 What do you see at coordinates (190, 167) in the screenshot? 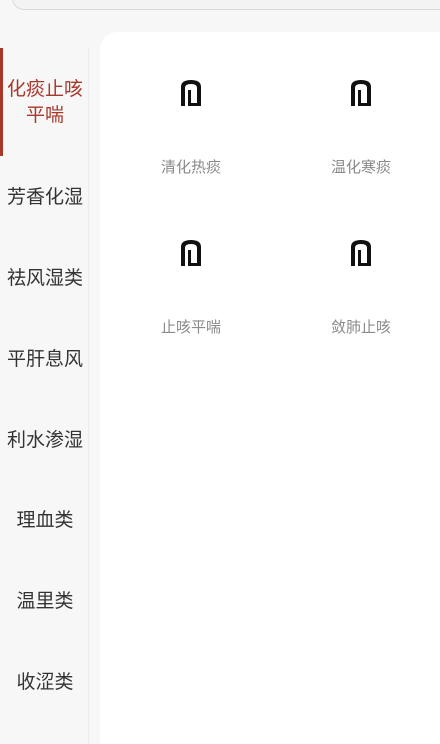
I see `subcategory-label: 清化热痰` at bounding box center [190, 167].